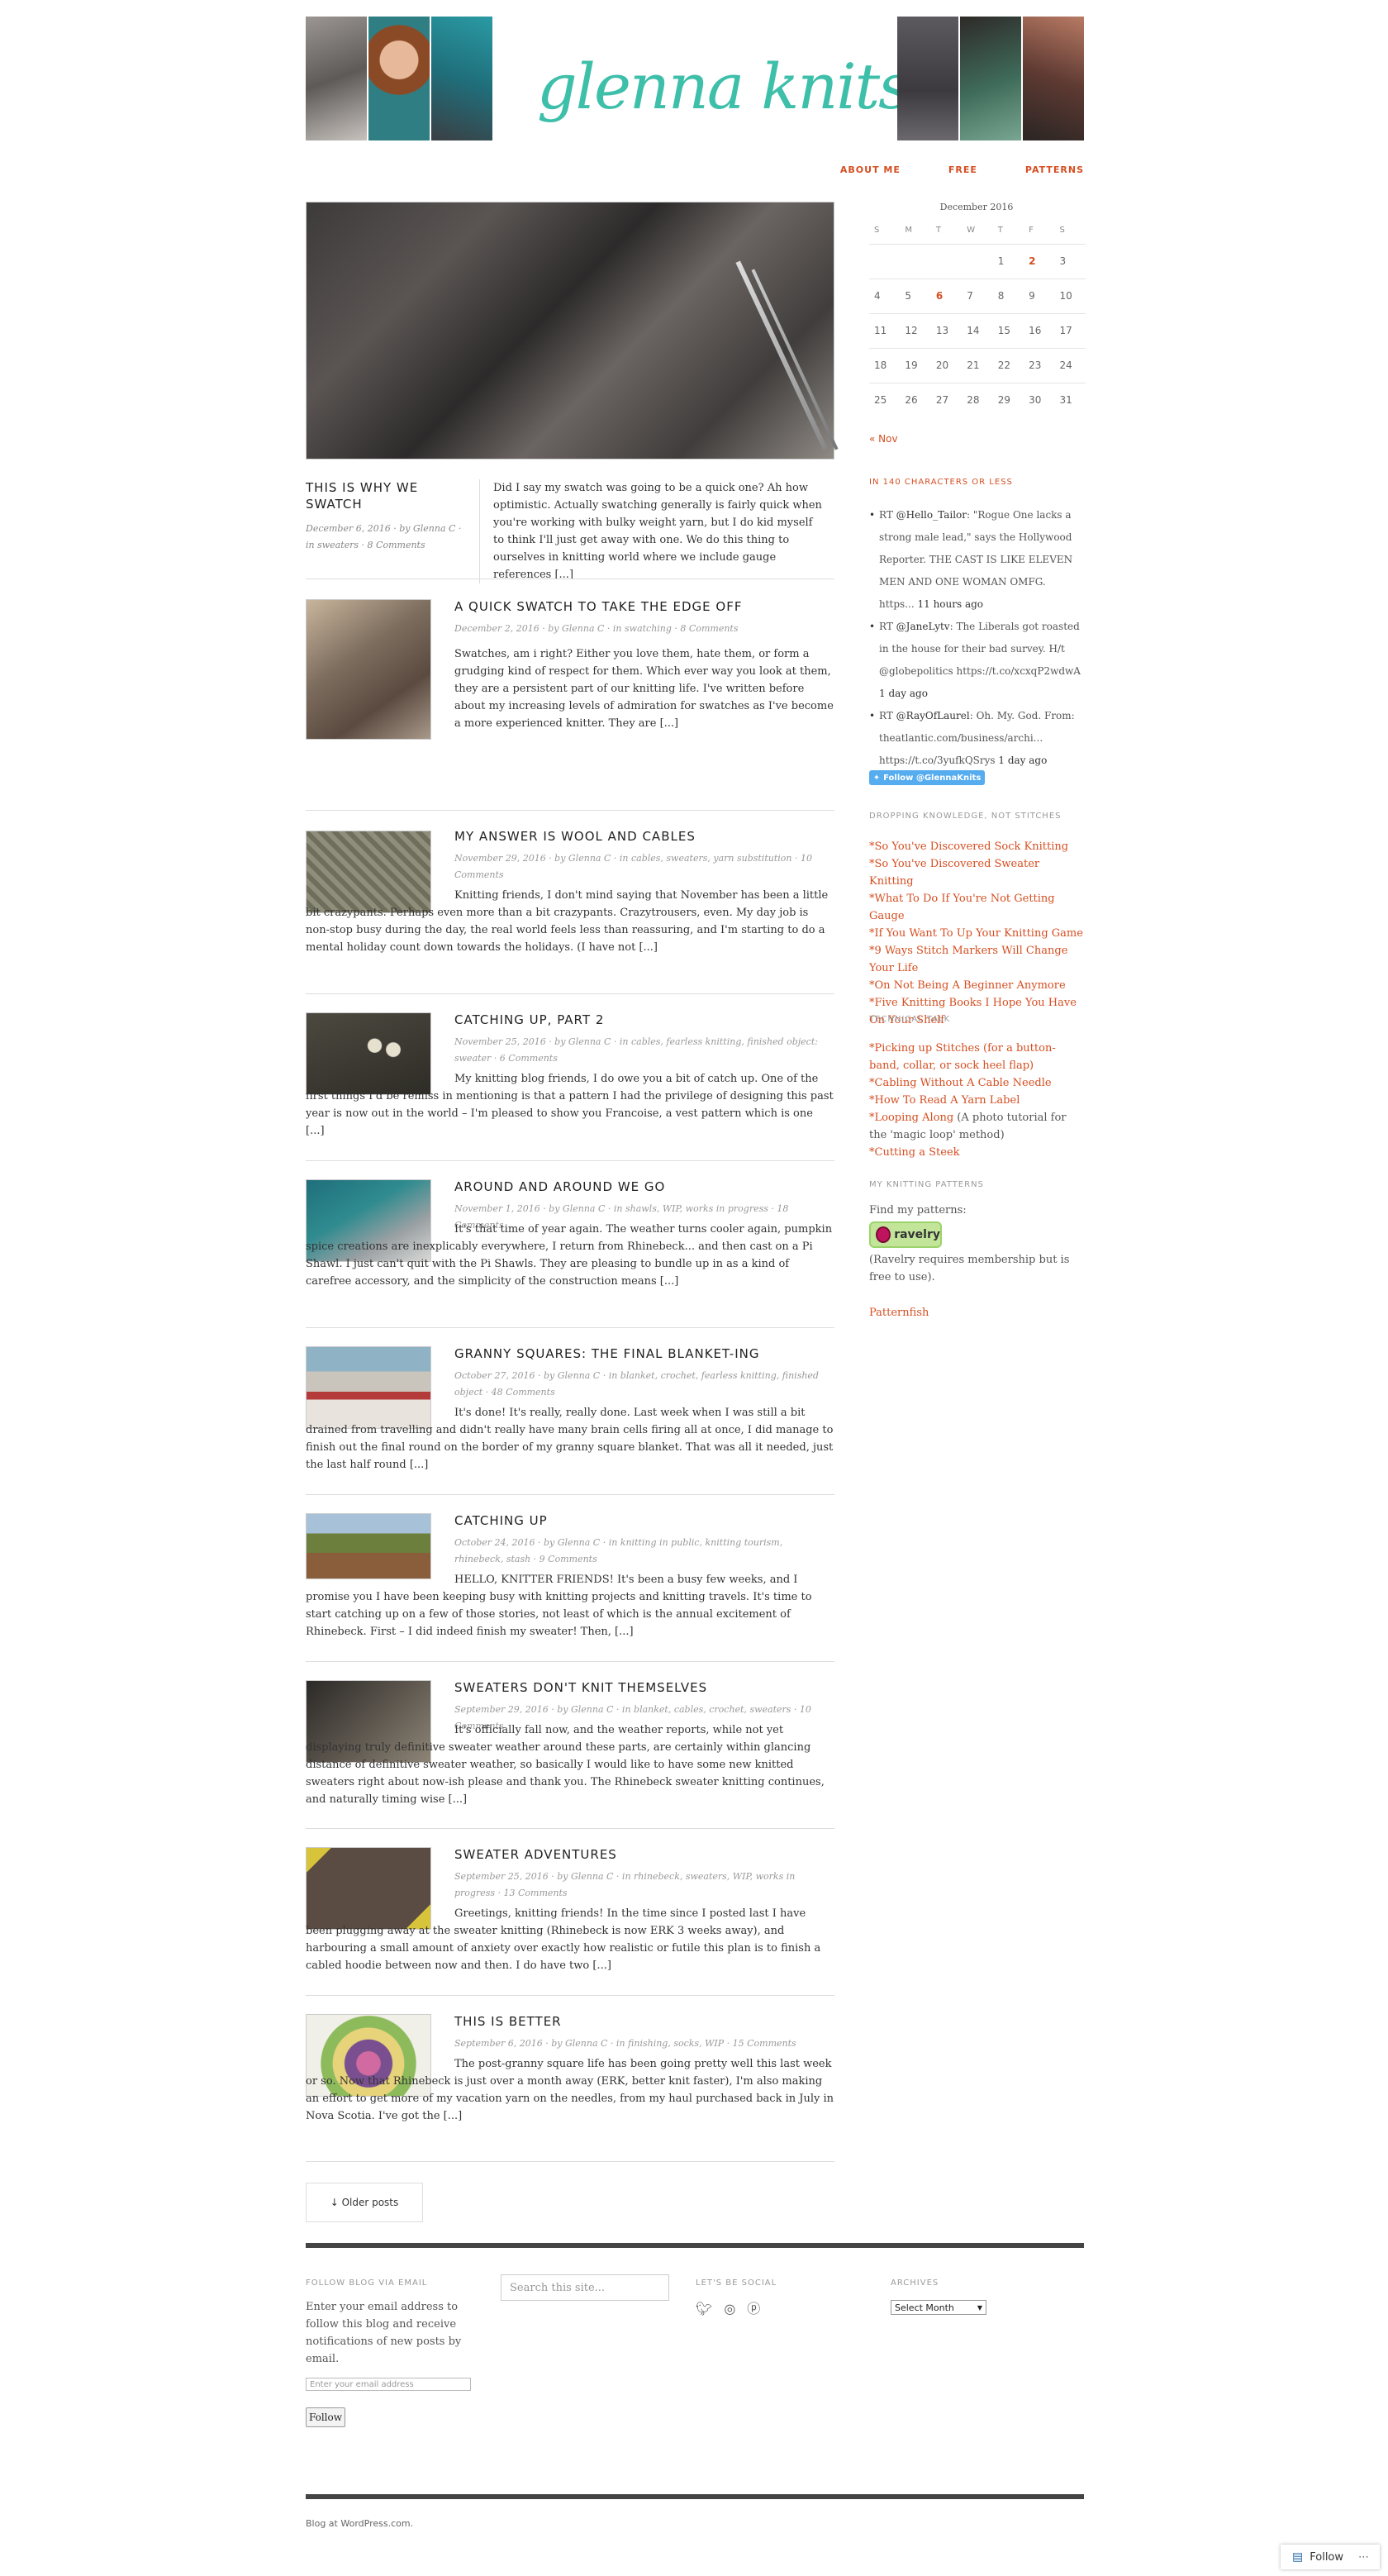 The image size is (1388, 2576). I want to click on patterns-find-text: Find my patterns:, so click(918, 1211).